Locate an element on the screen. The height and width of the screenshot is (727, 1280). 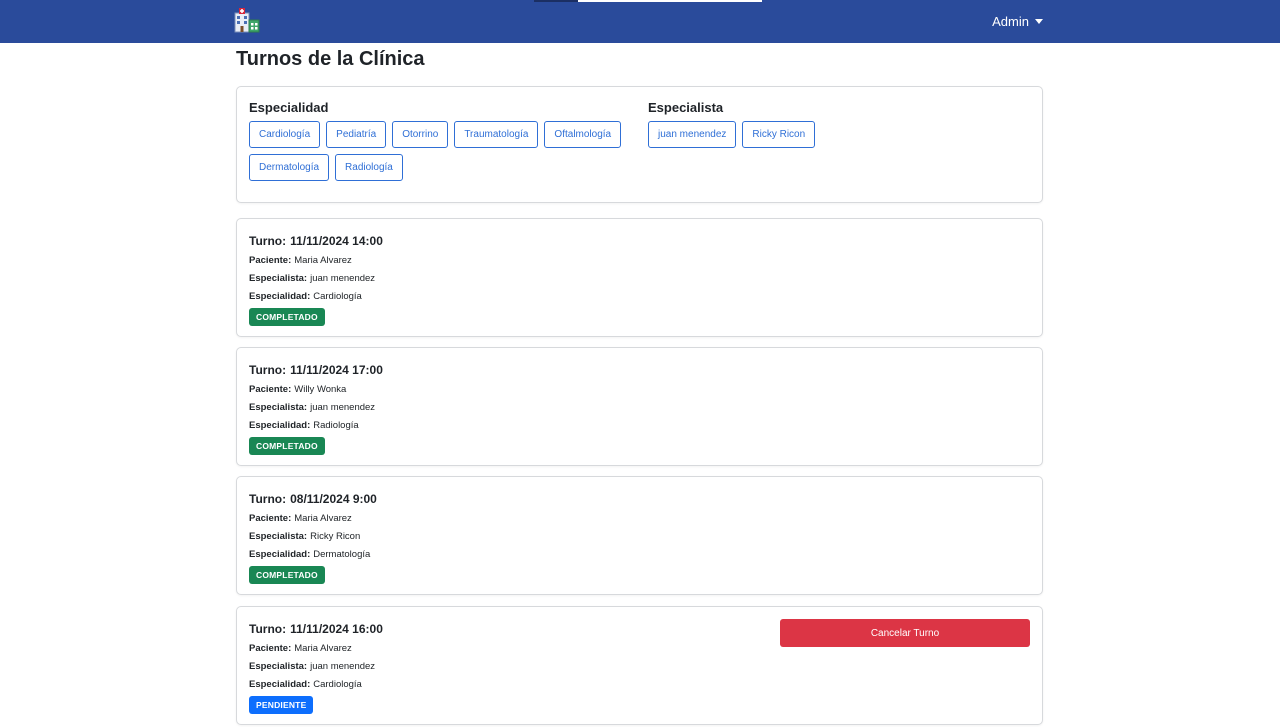
turn-datetime: 11/11/2024 16:00 is located at coordinates (336, 629).